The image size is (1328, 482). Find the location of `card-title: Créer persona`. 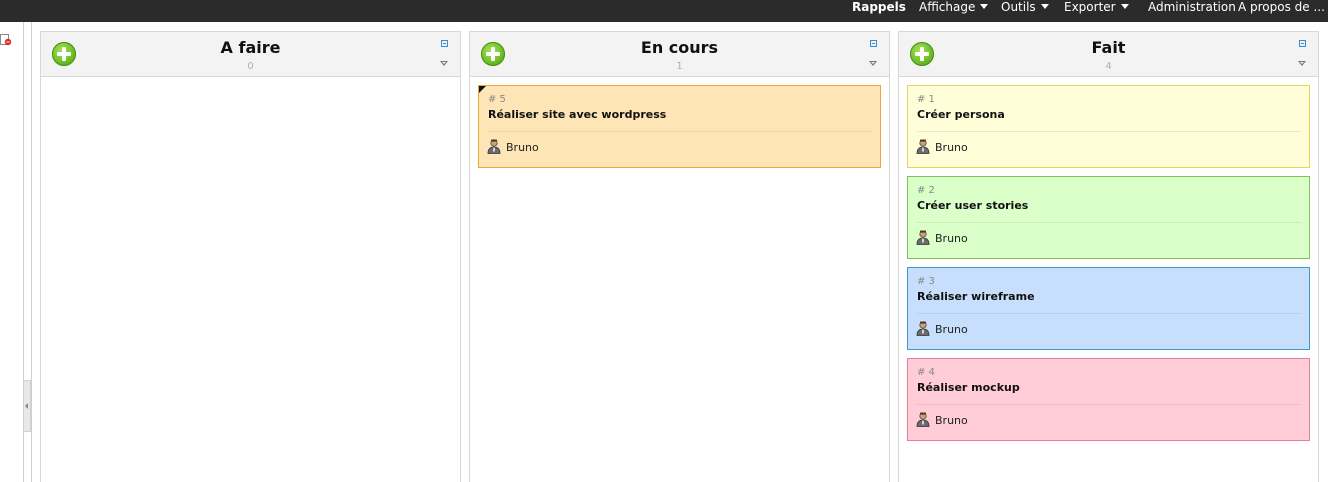

card-title: Créer persona is located at coordinates (961, 114).